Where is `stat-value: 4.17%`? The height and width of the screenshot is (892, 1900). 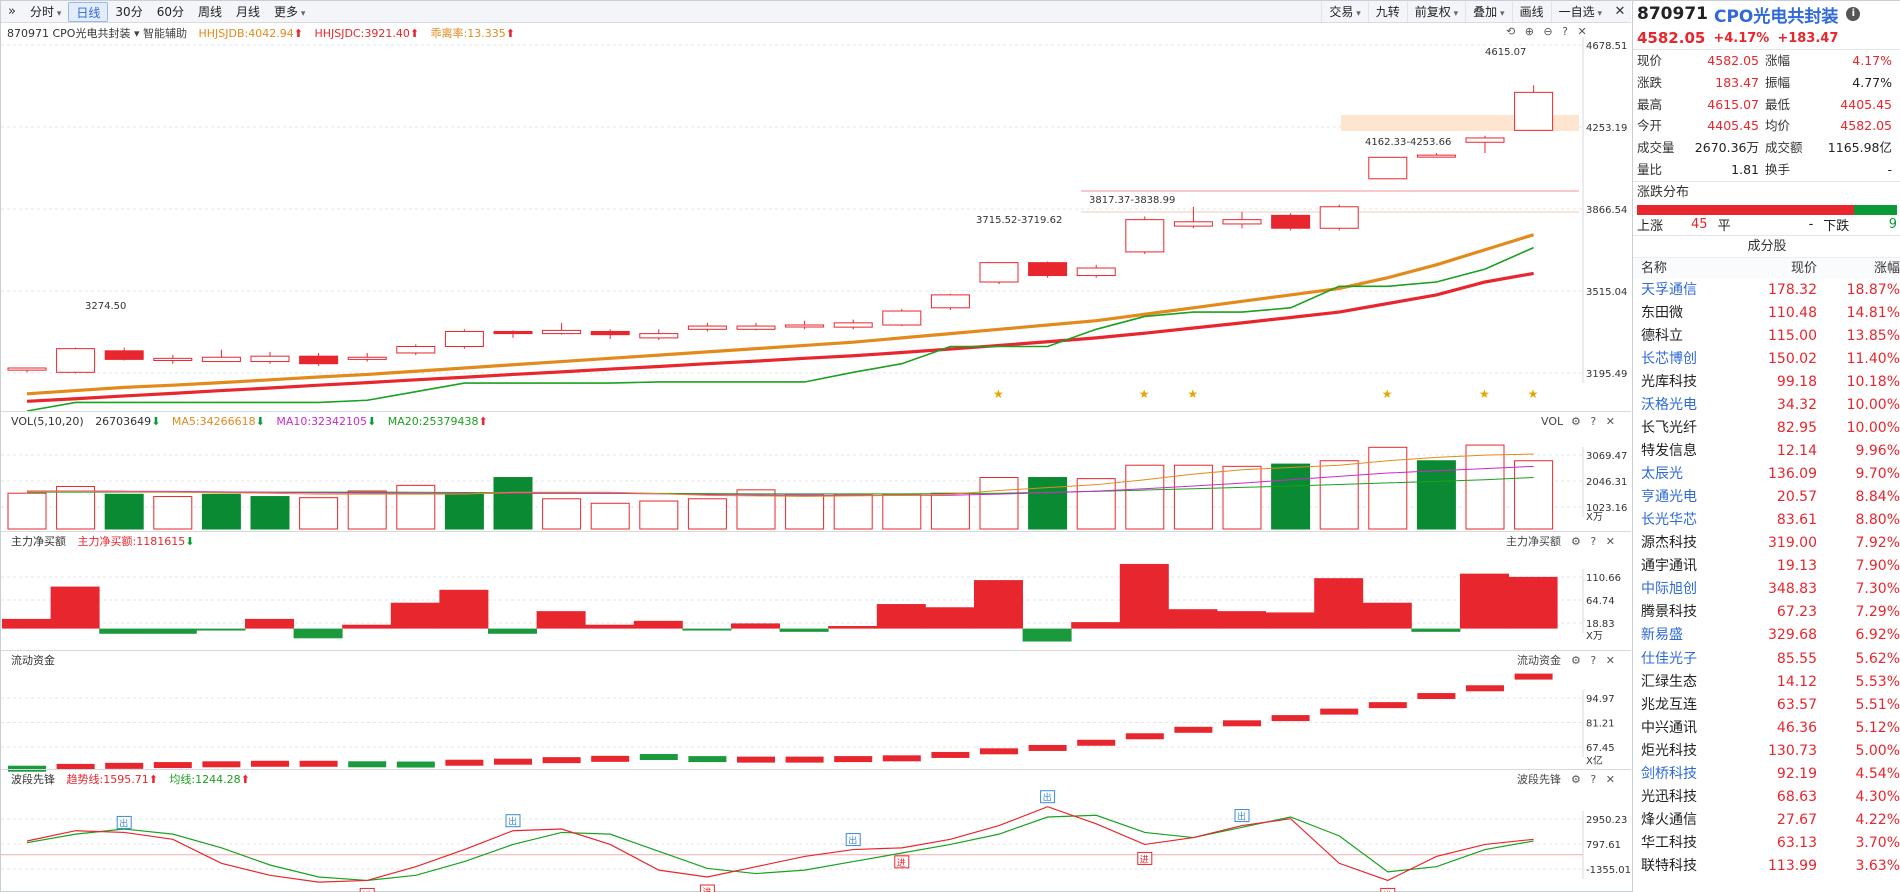 stat-value: 4.17% is located at coordinates (1872, 60).